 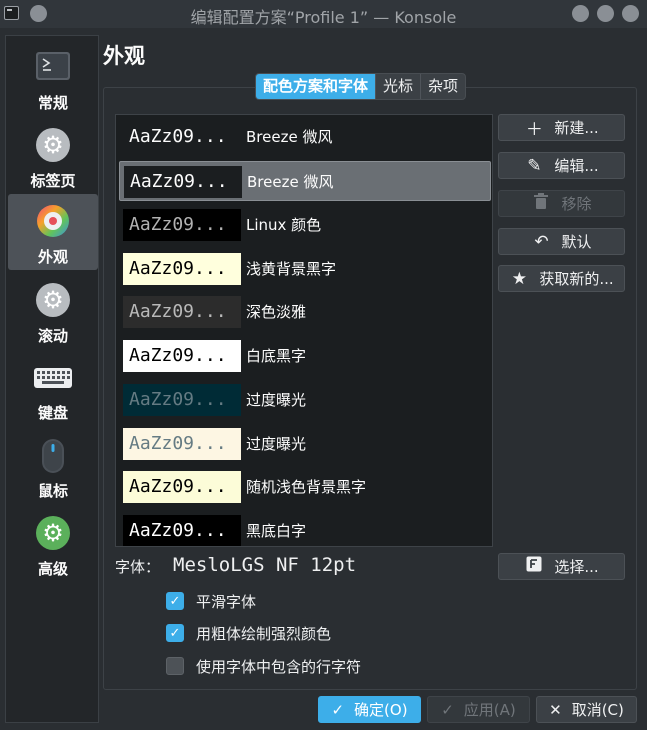 I want to click on list-item: AaZz09... 深色淡雅, so click(x=305, y=312).